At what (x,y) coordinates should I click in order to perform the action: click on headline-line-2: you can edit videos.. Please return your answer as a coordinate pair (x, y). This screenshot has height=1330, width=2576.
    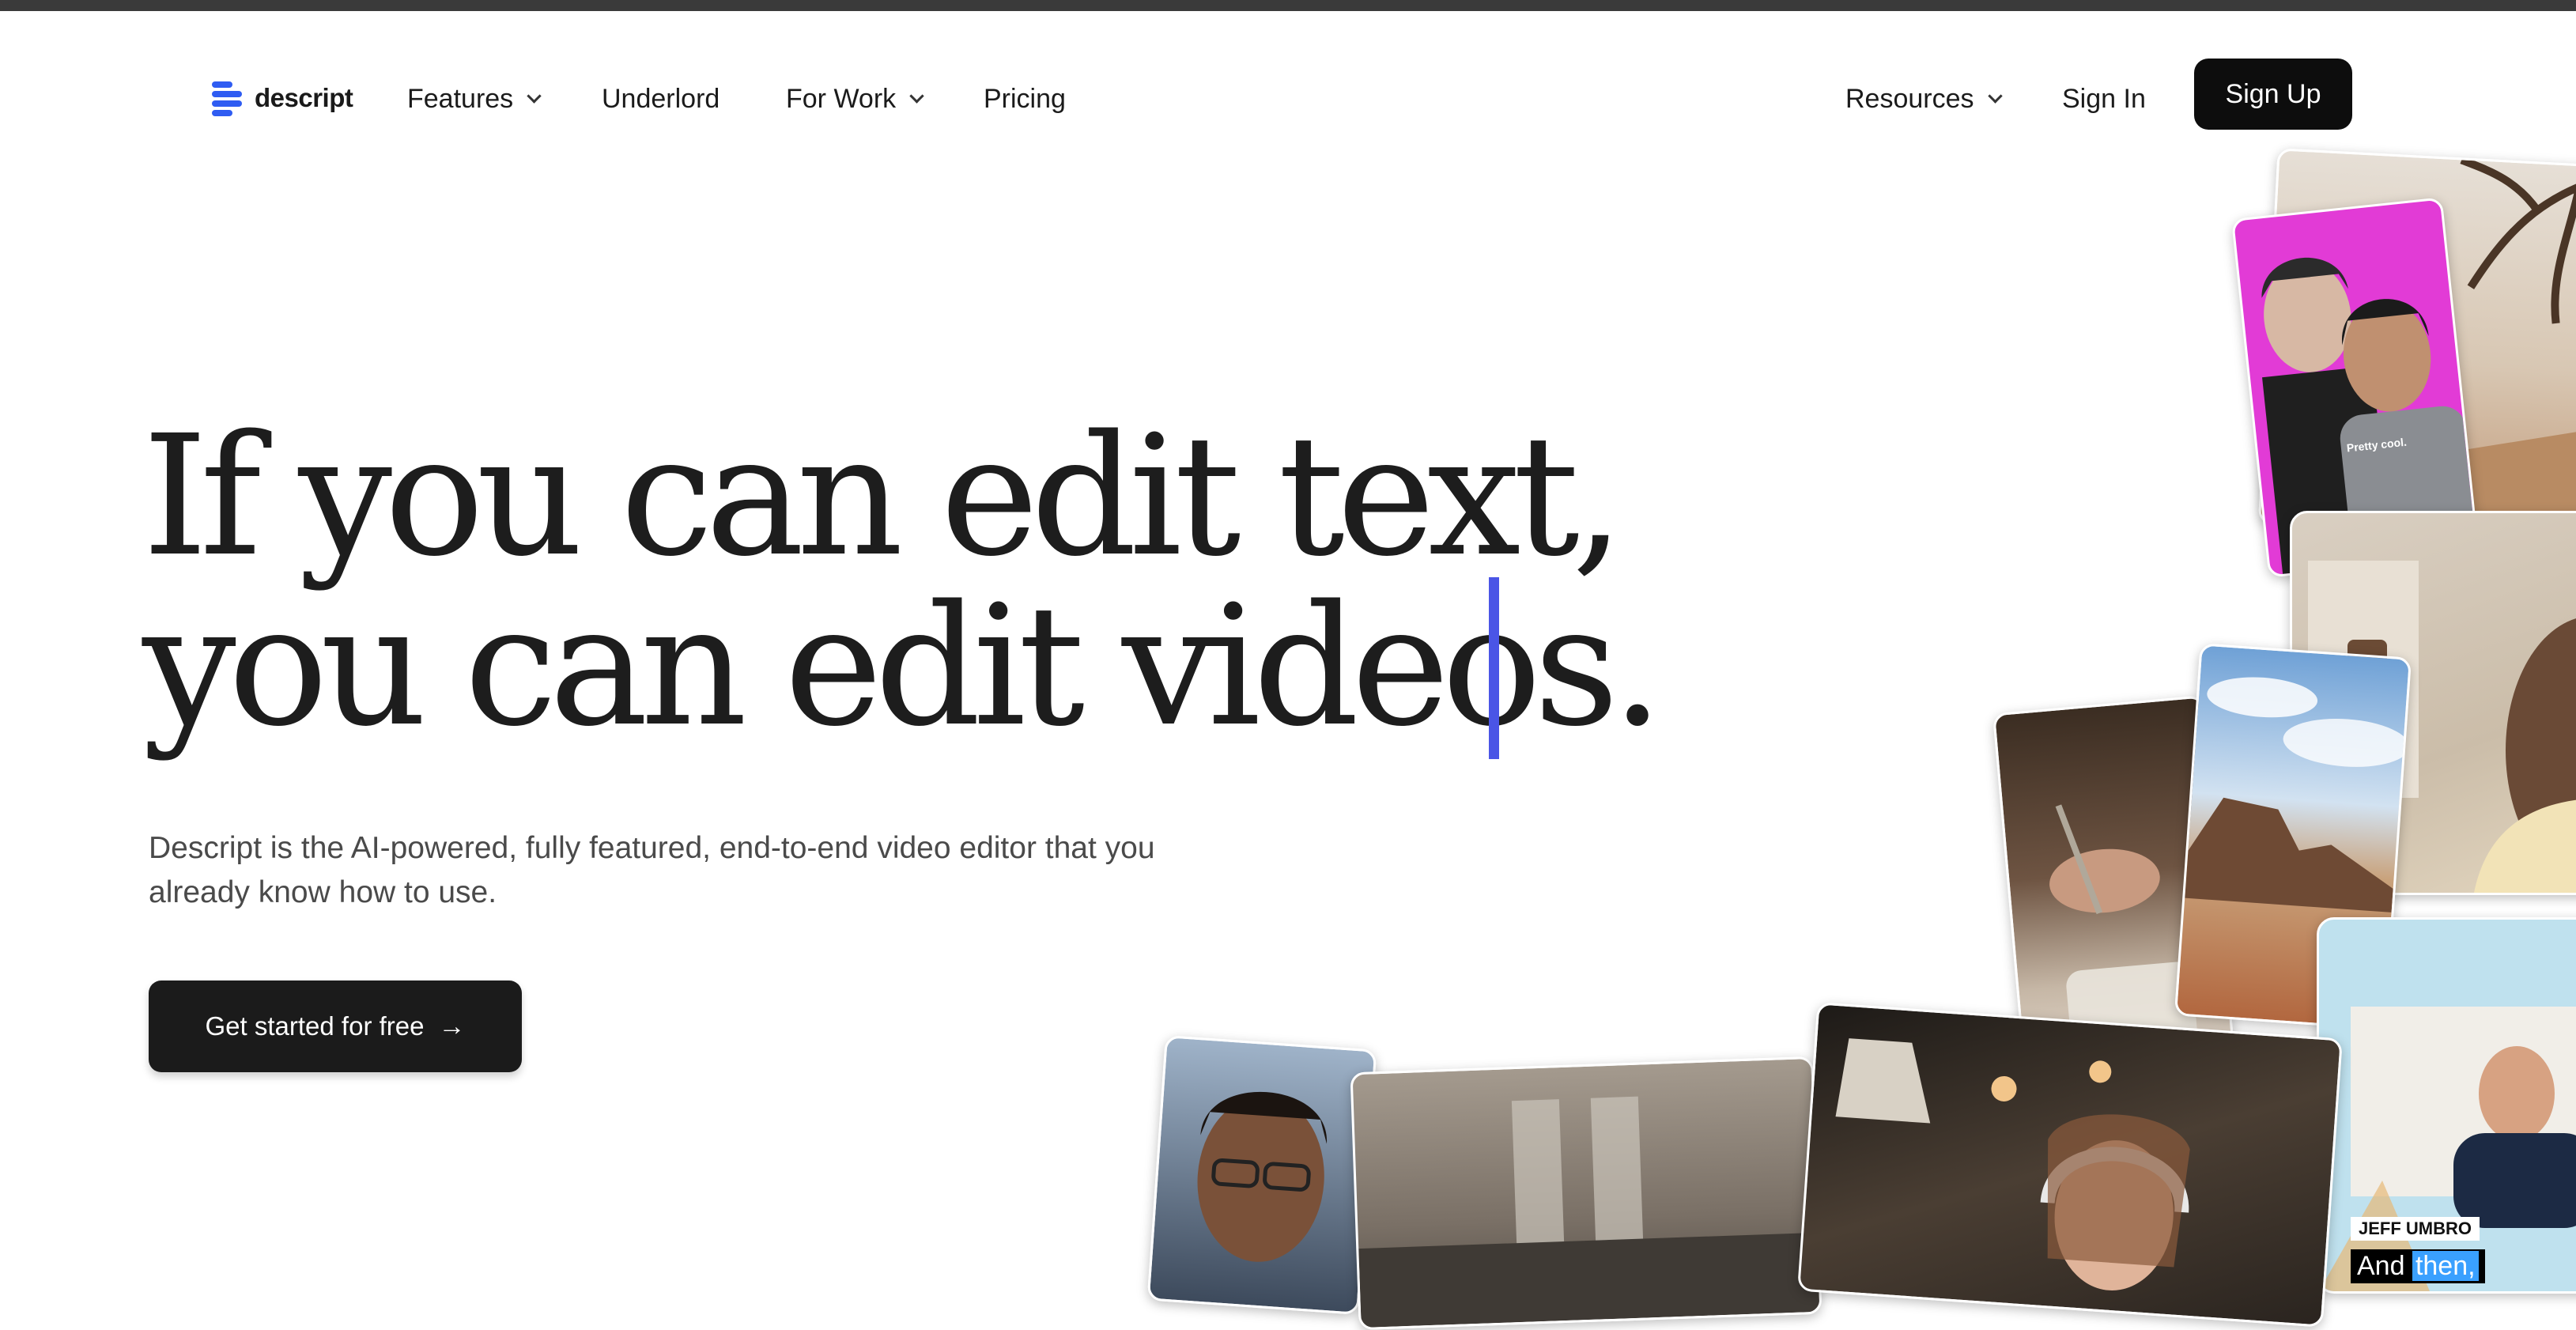
    Looking at the image, I should click on (903, 666).